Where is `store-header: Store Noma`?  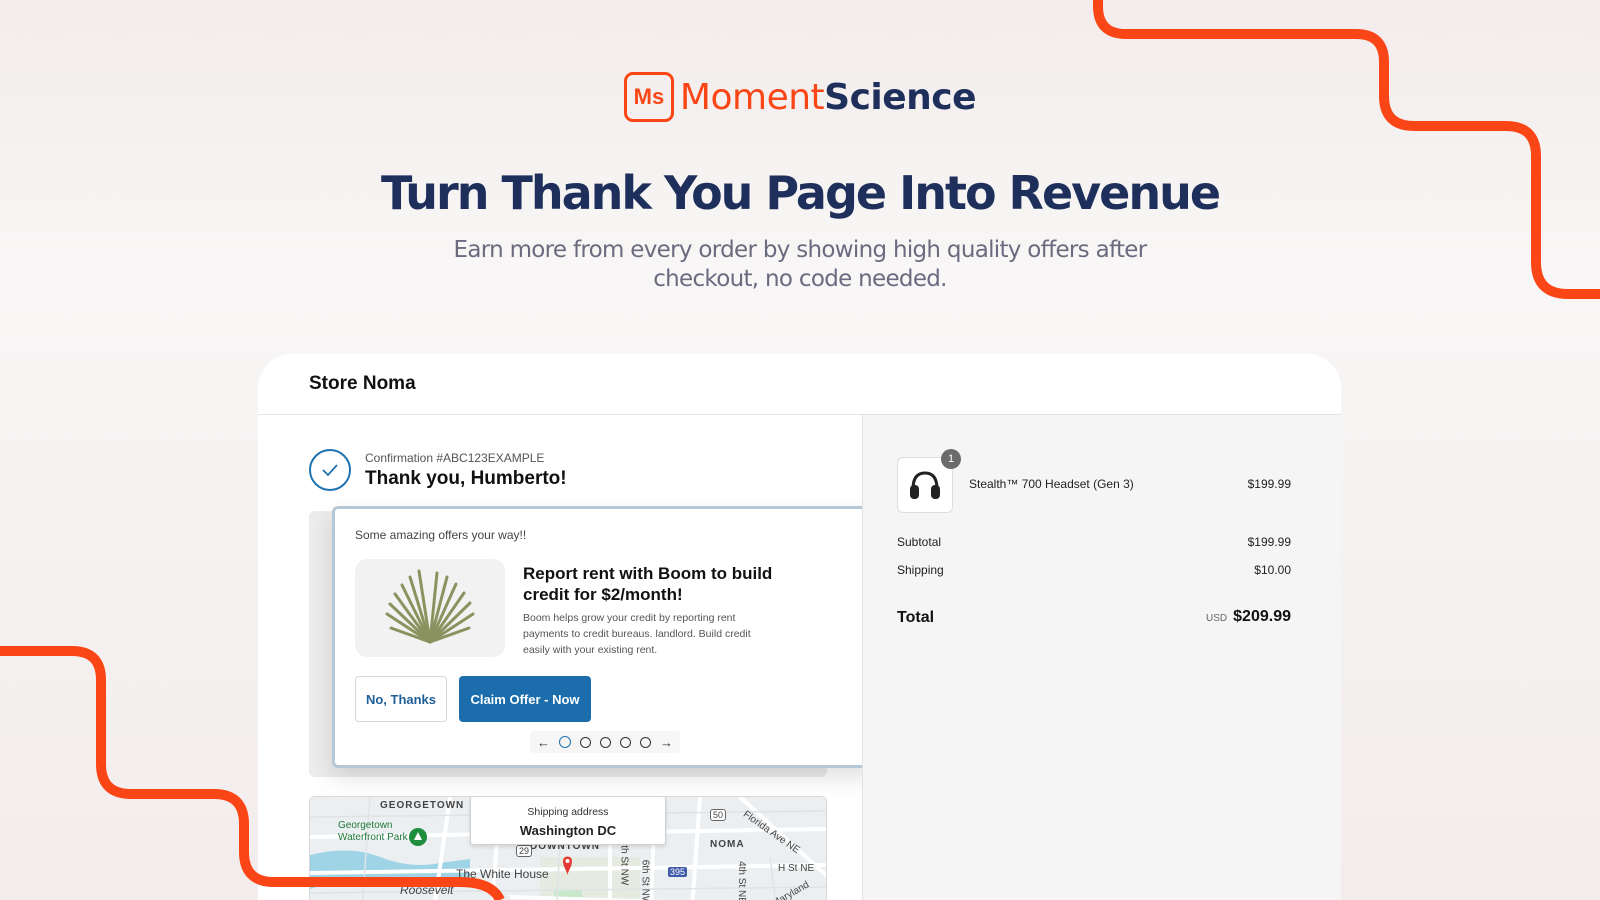
store-header: Store Noma is located at coordinates (799, 384).